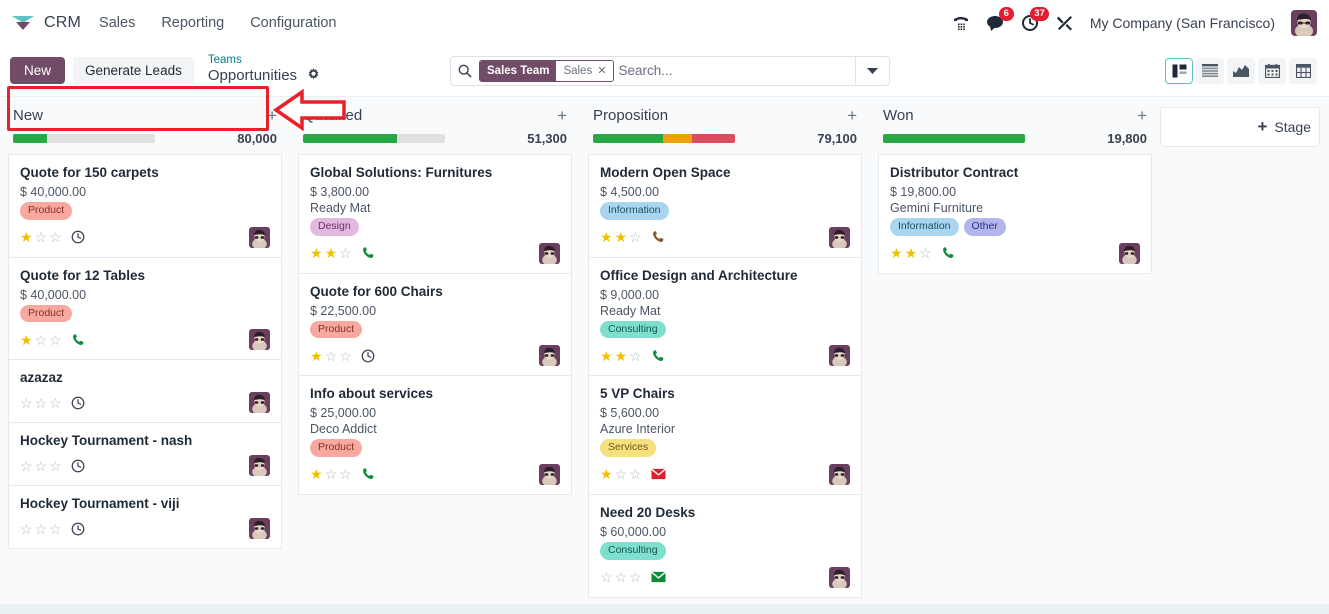 This screenshot has width=1329, height=614. I want to click on user-avatar, so click(1304, 22).